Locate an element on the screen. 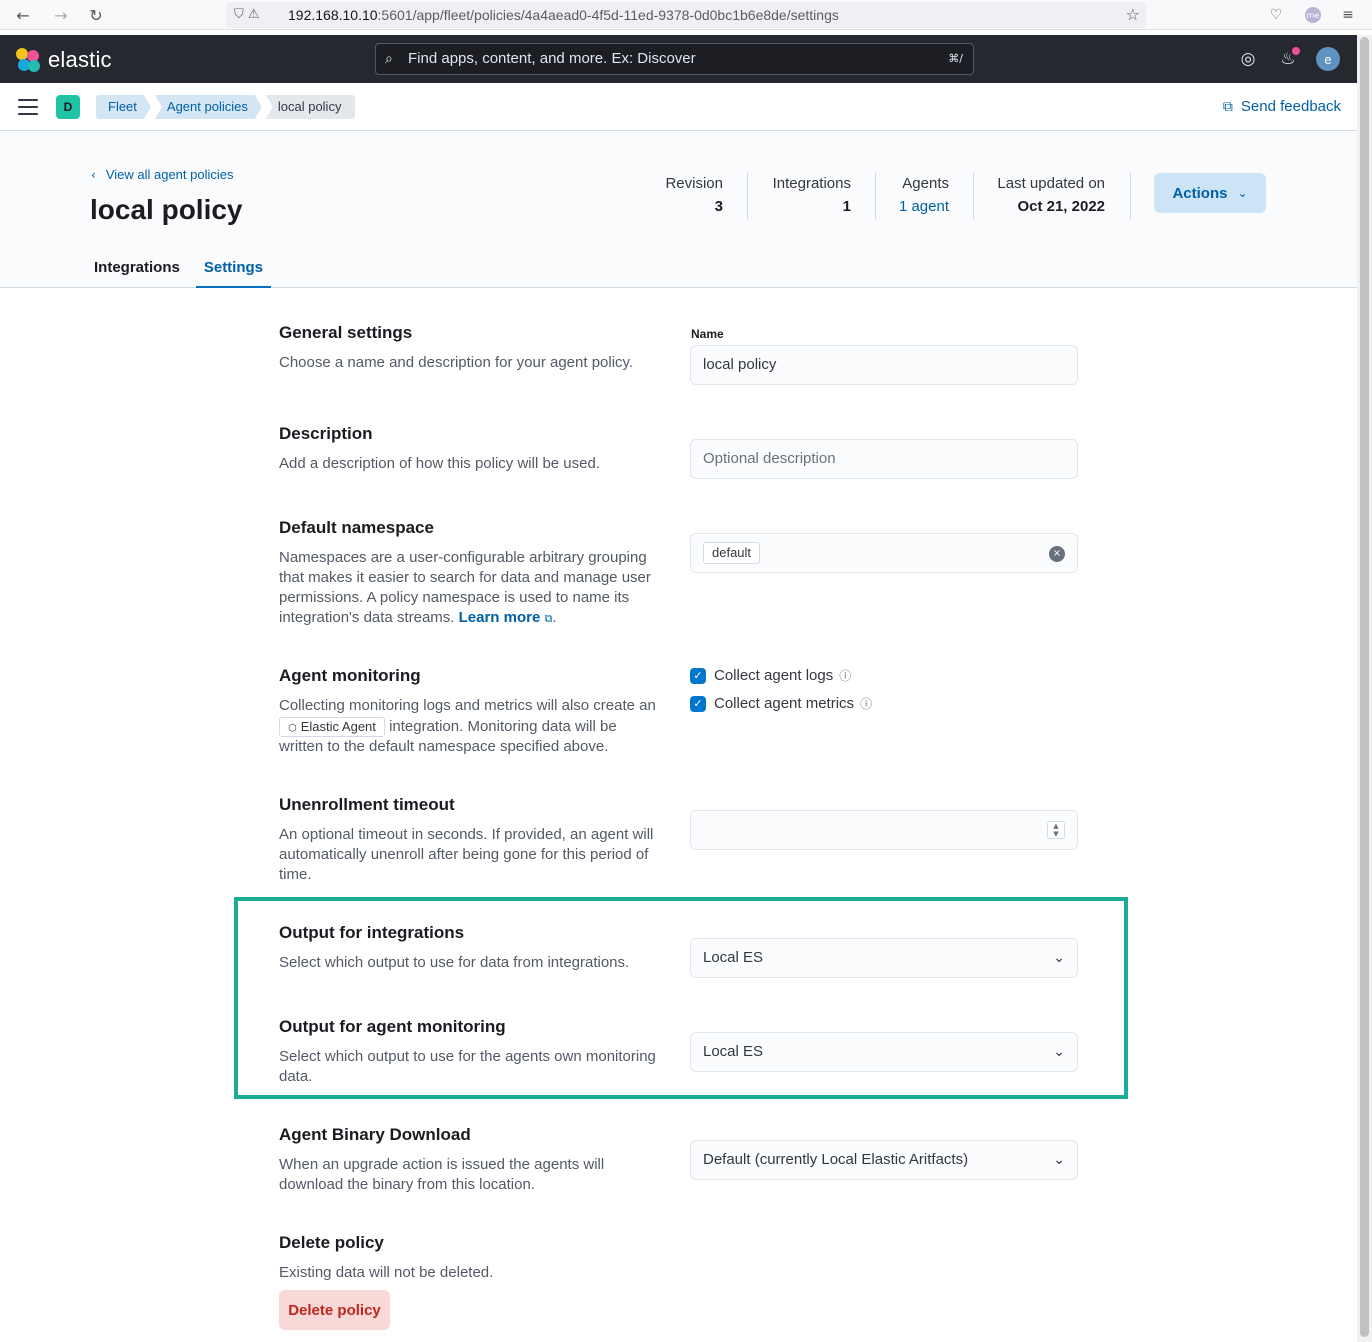 This screenshot has height=1342, width=1372. delete-policy-button: Delete policy is located at coordinates (334, 1310).